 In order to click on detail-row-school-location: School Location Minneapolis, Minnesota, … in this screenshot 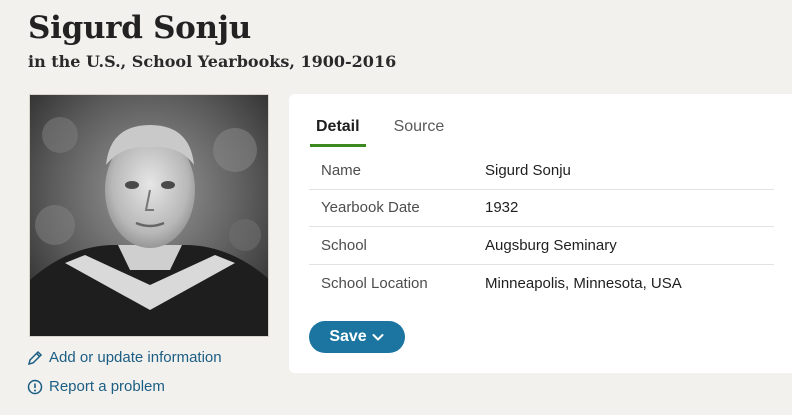, I will do `click(541, 284)`.